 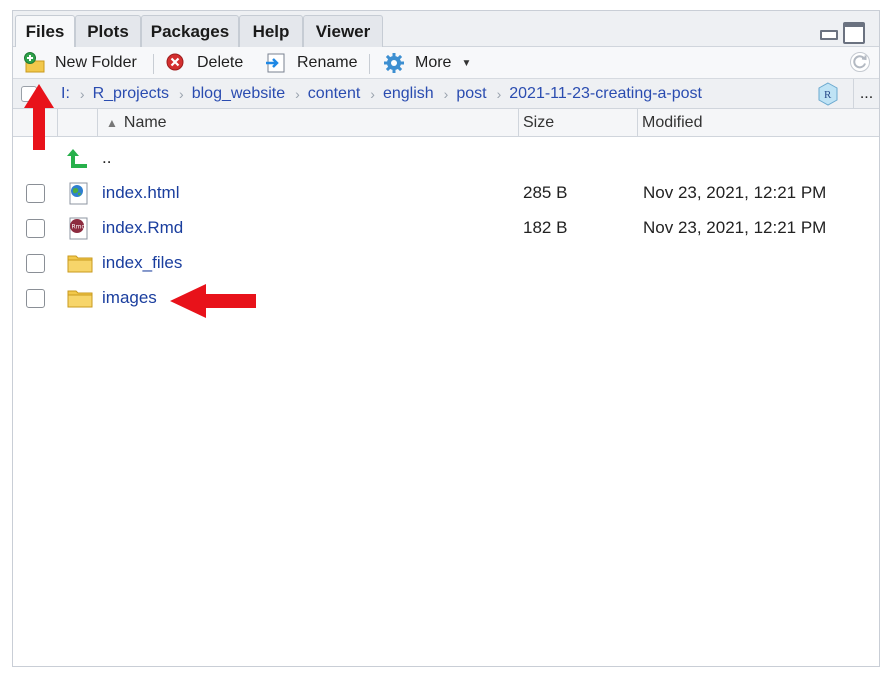 I want to click on file-name-link: images, so click(x=129, y=298).